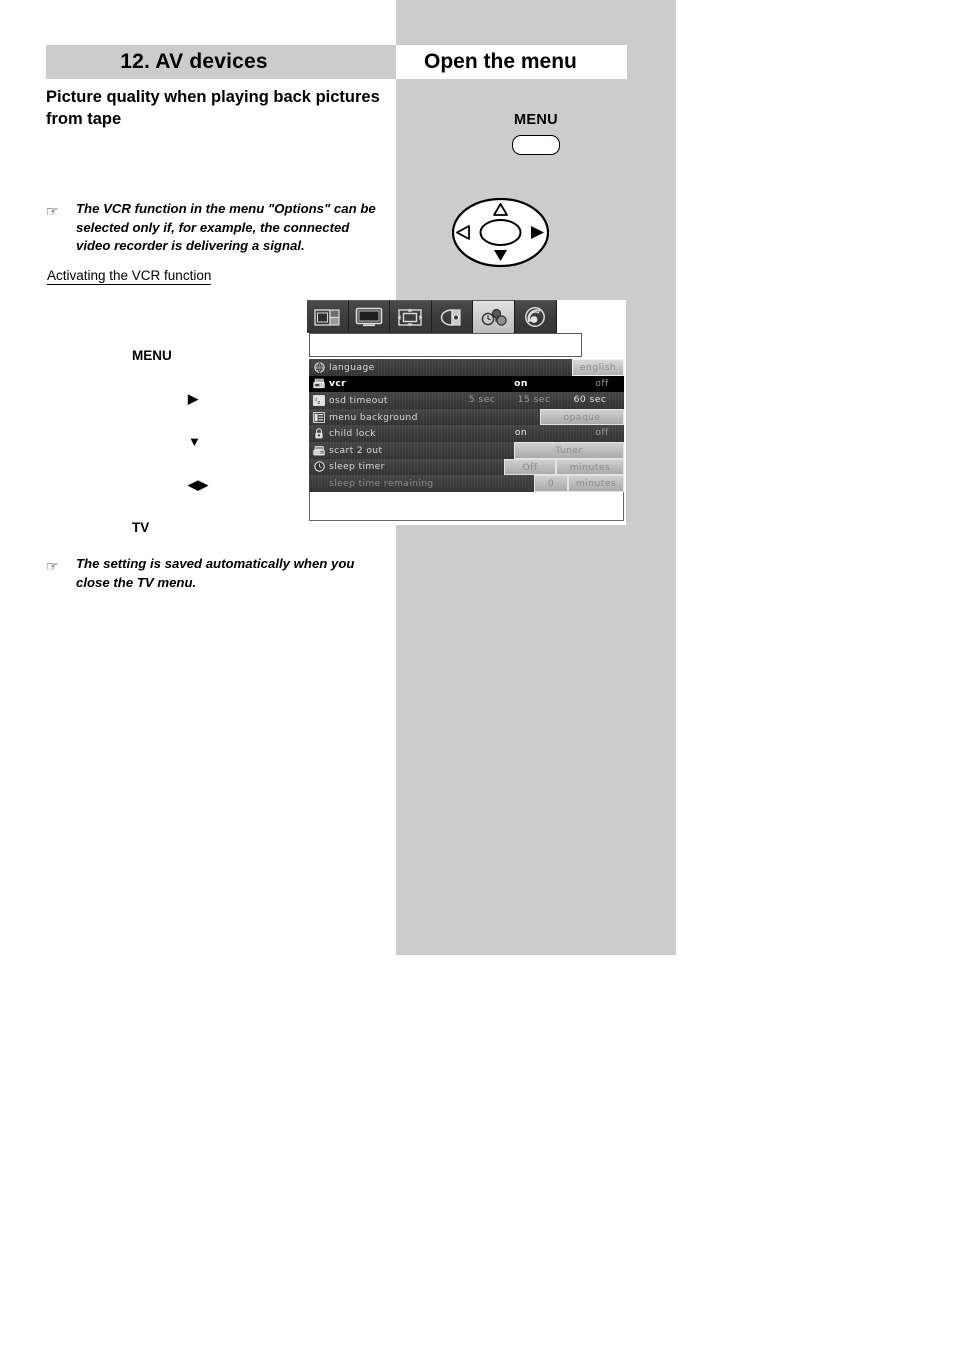 This screenshot has width=954, height=1351. What do you see at coordinates (352, 367) in the screenshot?
I see `row-label: language` at bounding box center [352, 367].